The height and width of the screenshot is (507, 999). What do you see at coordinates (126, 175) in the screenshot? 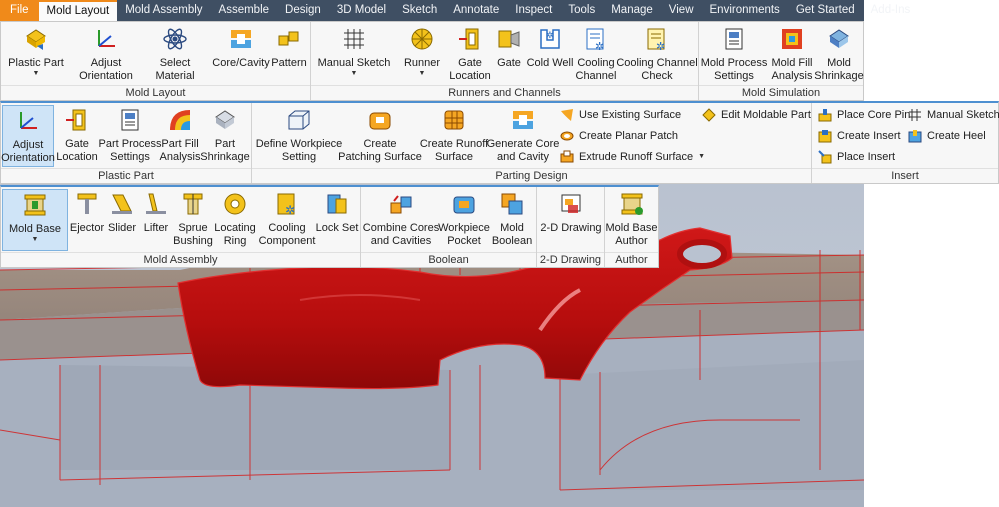
I see `panel-title-plastic-part: Plastic Part` at bounding box center [126, 175].